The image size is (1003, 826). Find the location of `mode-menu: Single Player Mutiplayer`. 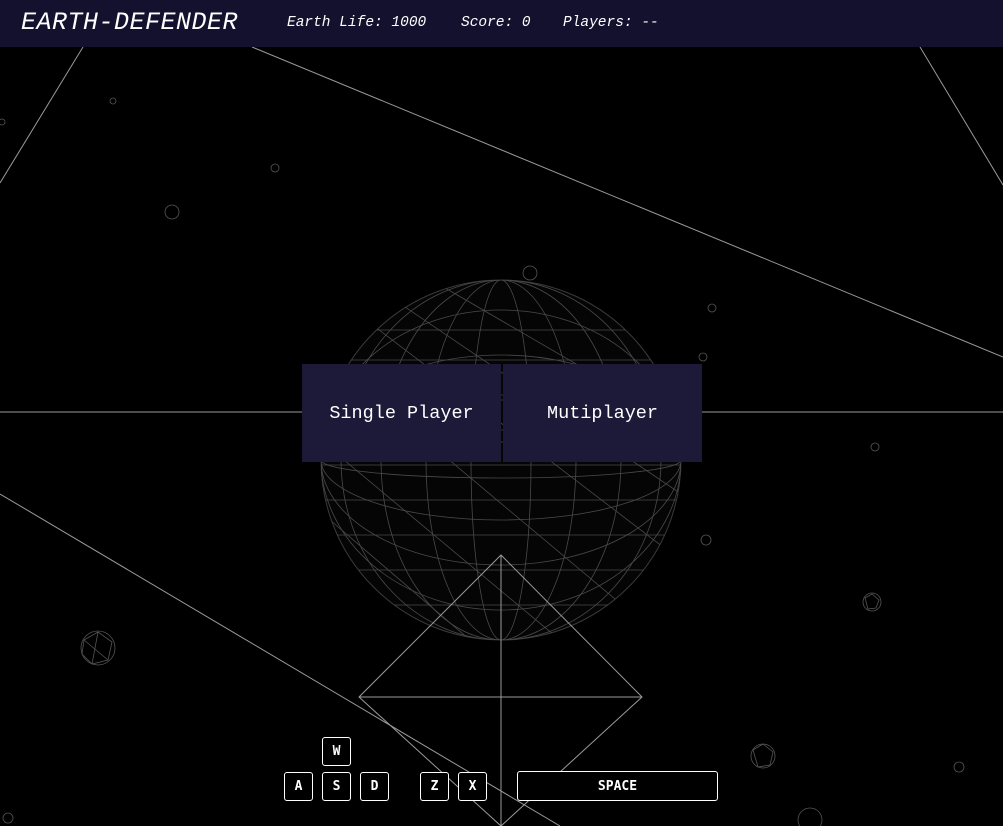

mode-menu: Single Player Mutiplayer is located at coordinates (502, 413).